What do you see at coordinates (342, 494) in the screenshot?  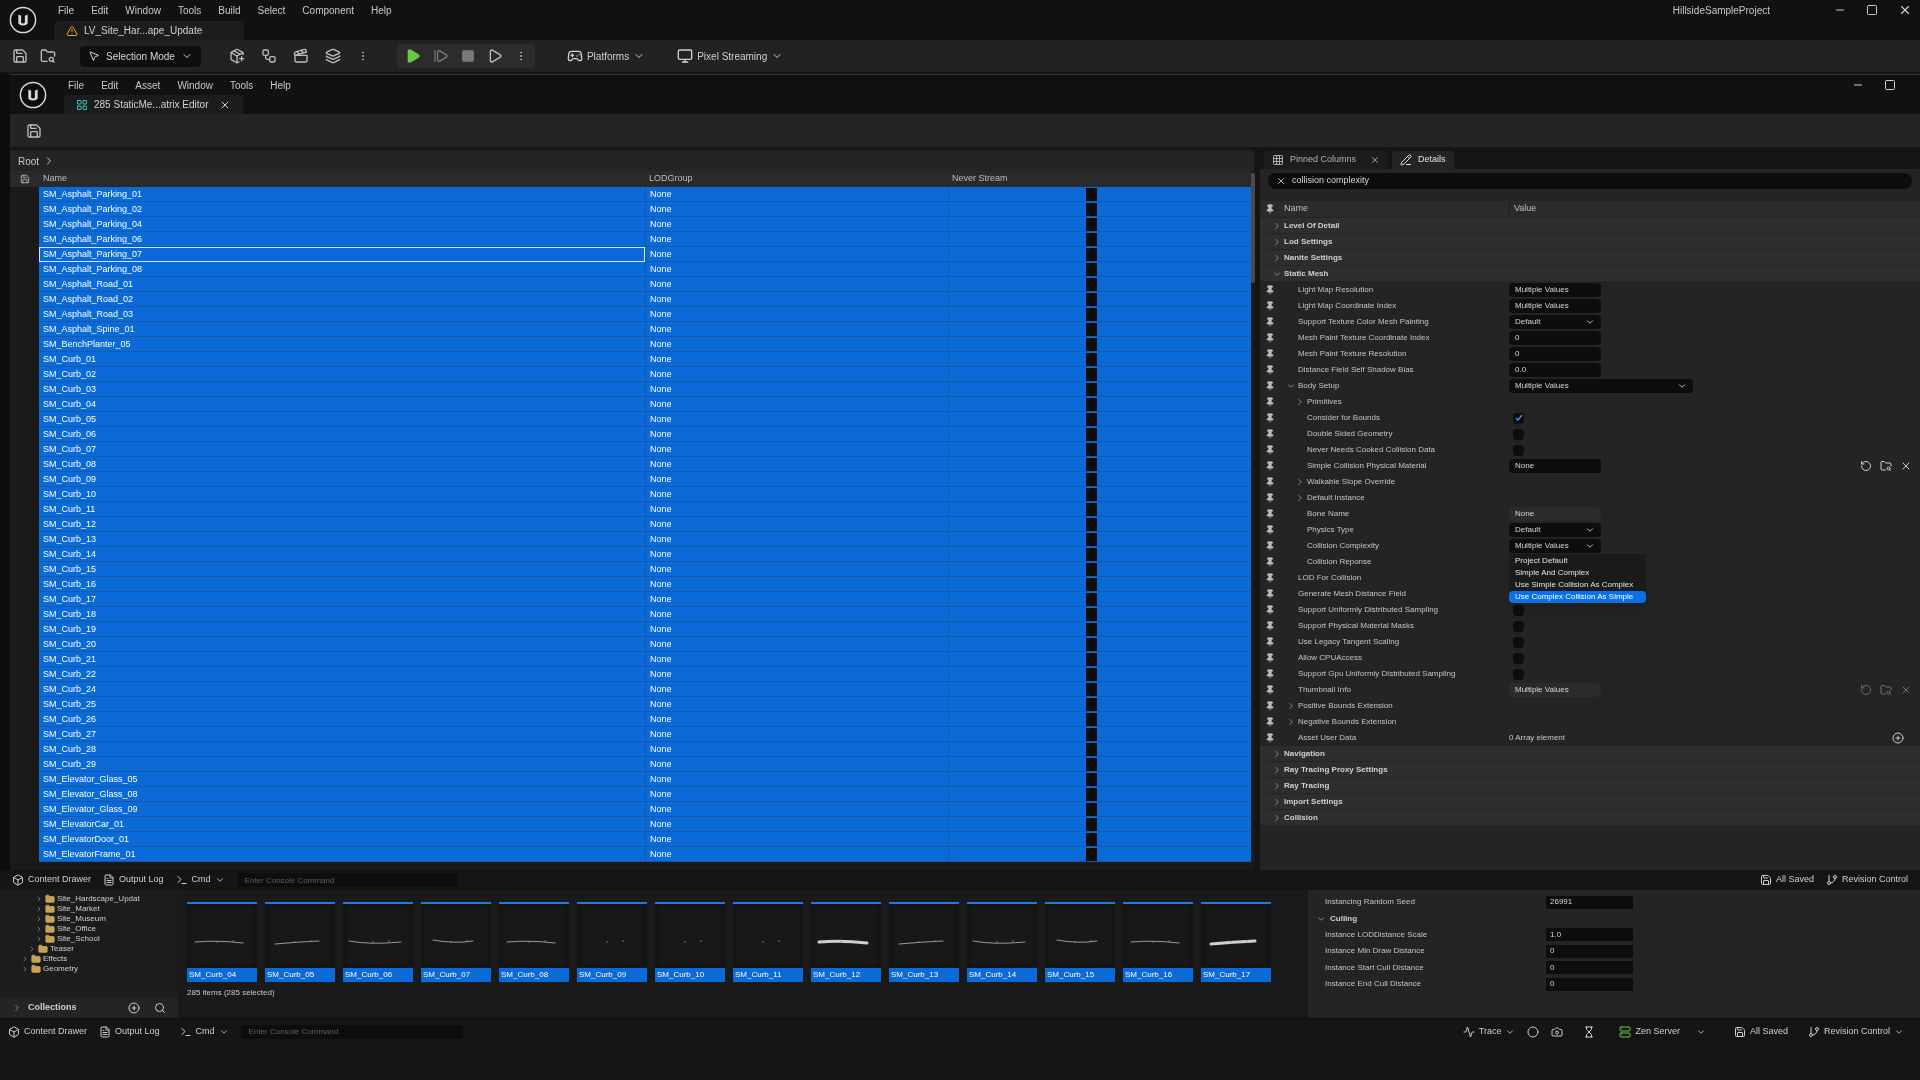 I see `table-cell: SM_Curb_10` at bounding box center [342, 494].